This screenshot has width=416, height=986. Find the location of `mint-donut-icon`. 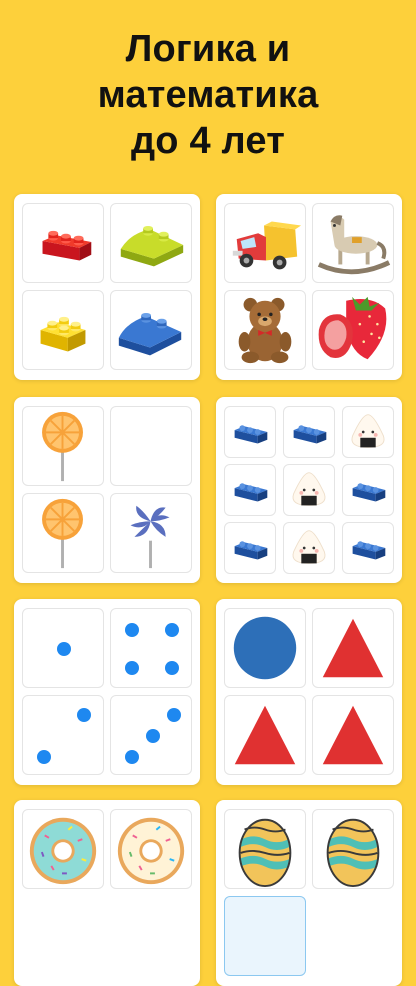

mint-donut-icon is located at coordinates (63, 851).